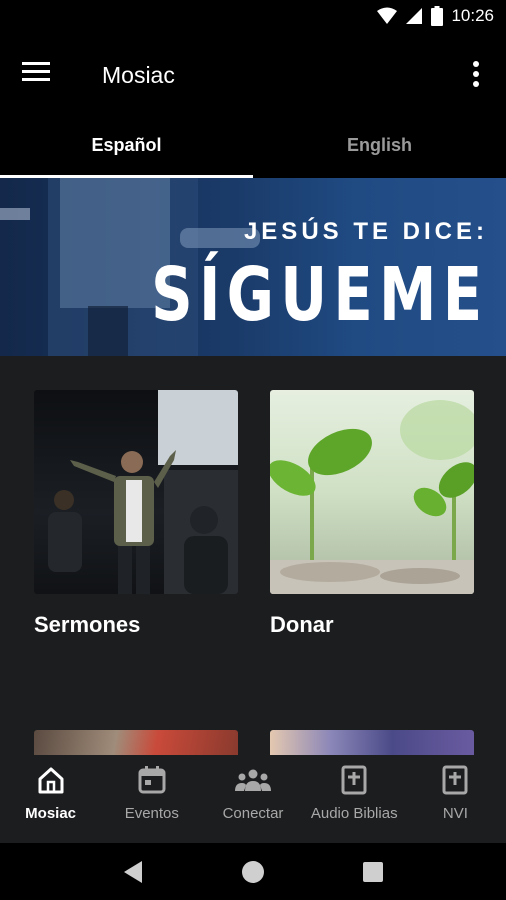 The height and width of the screenshot is (900, 506). I want to click on nav-label-mosiac: Mosiac, so click(51, 813).